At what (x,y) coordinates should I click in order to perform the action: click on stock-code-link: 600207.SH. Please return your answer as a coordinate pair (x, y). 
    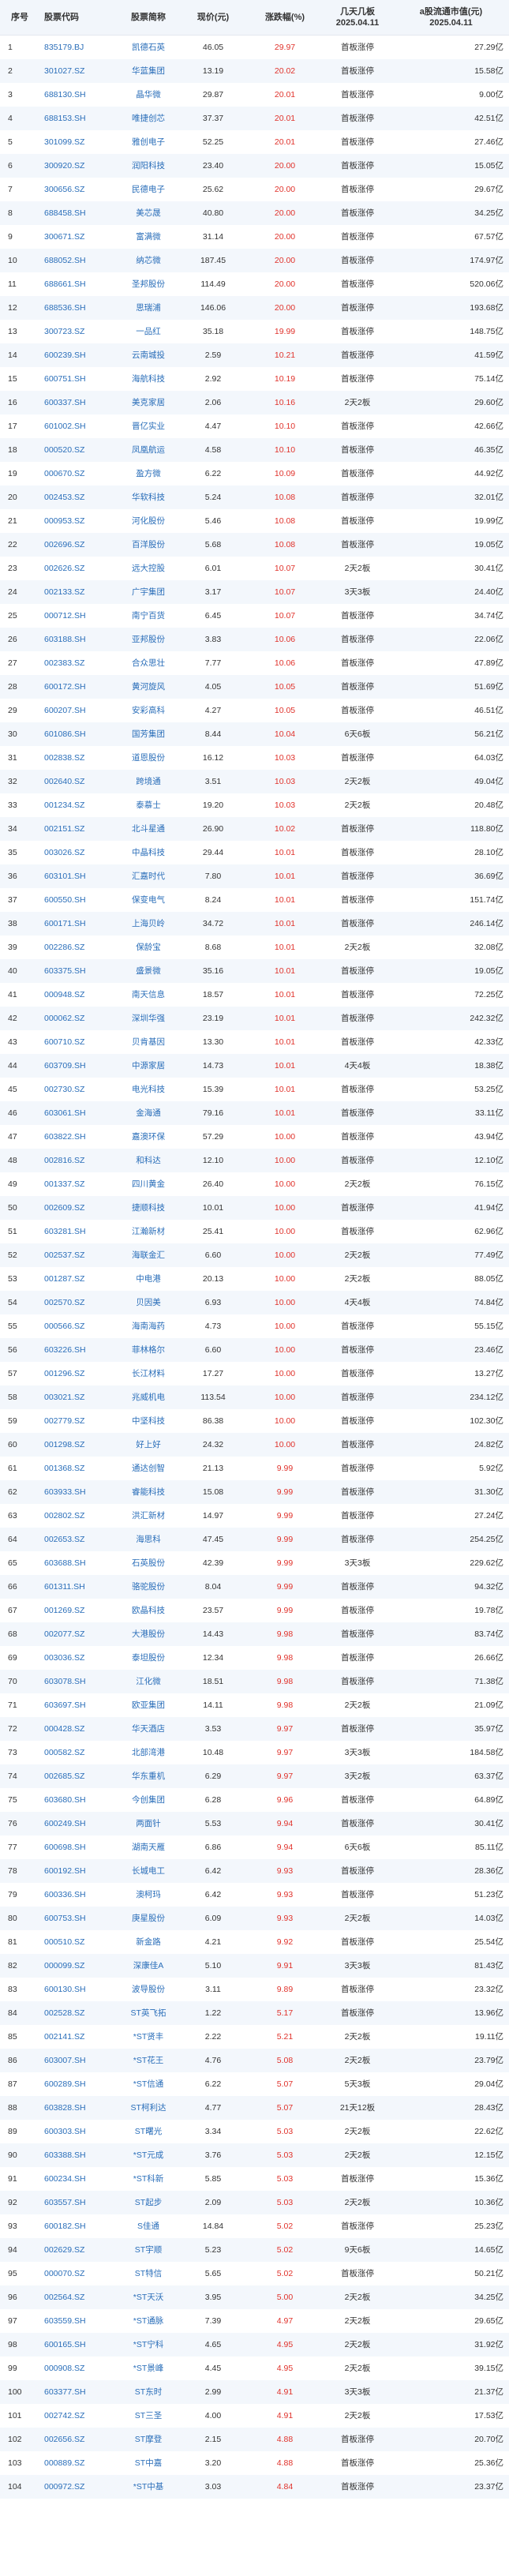
    Looking at the image, I should click on (81, 710).